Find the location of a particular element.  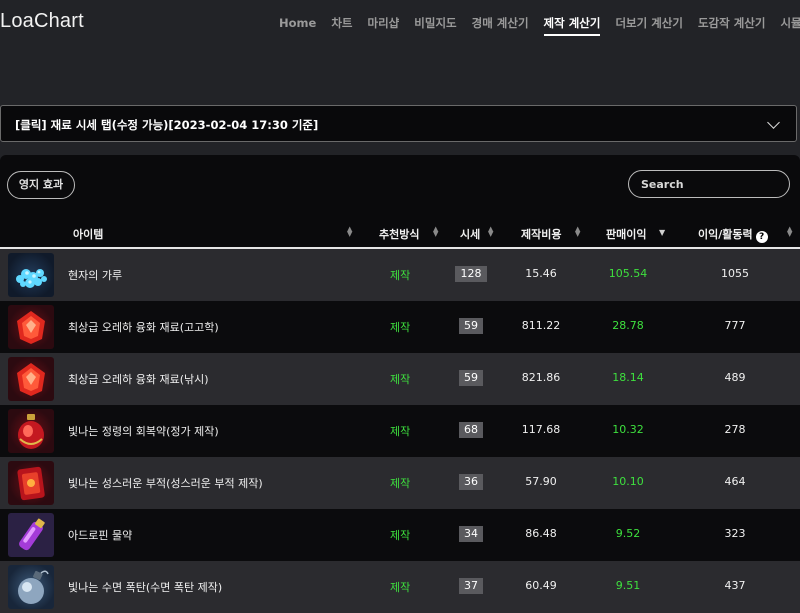

table-row: 최상급 오레하 융화 재료(낚시) 제작 59 821.86 18.14 489 is located at coordinates (400, 379).